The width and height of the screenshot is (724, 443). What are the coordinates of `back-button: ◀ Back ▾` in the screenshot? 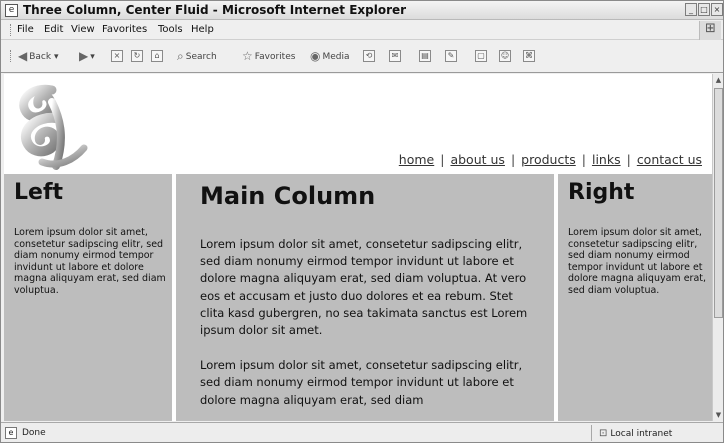 It's located at (38, 56).